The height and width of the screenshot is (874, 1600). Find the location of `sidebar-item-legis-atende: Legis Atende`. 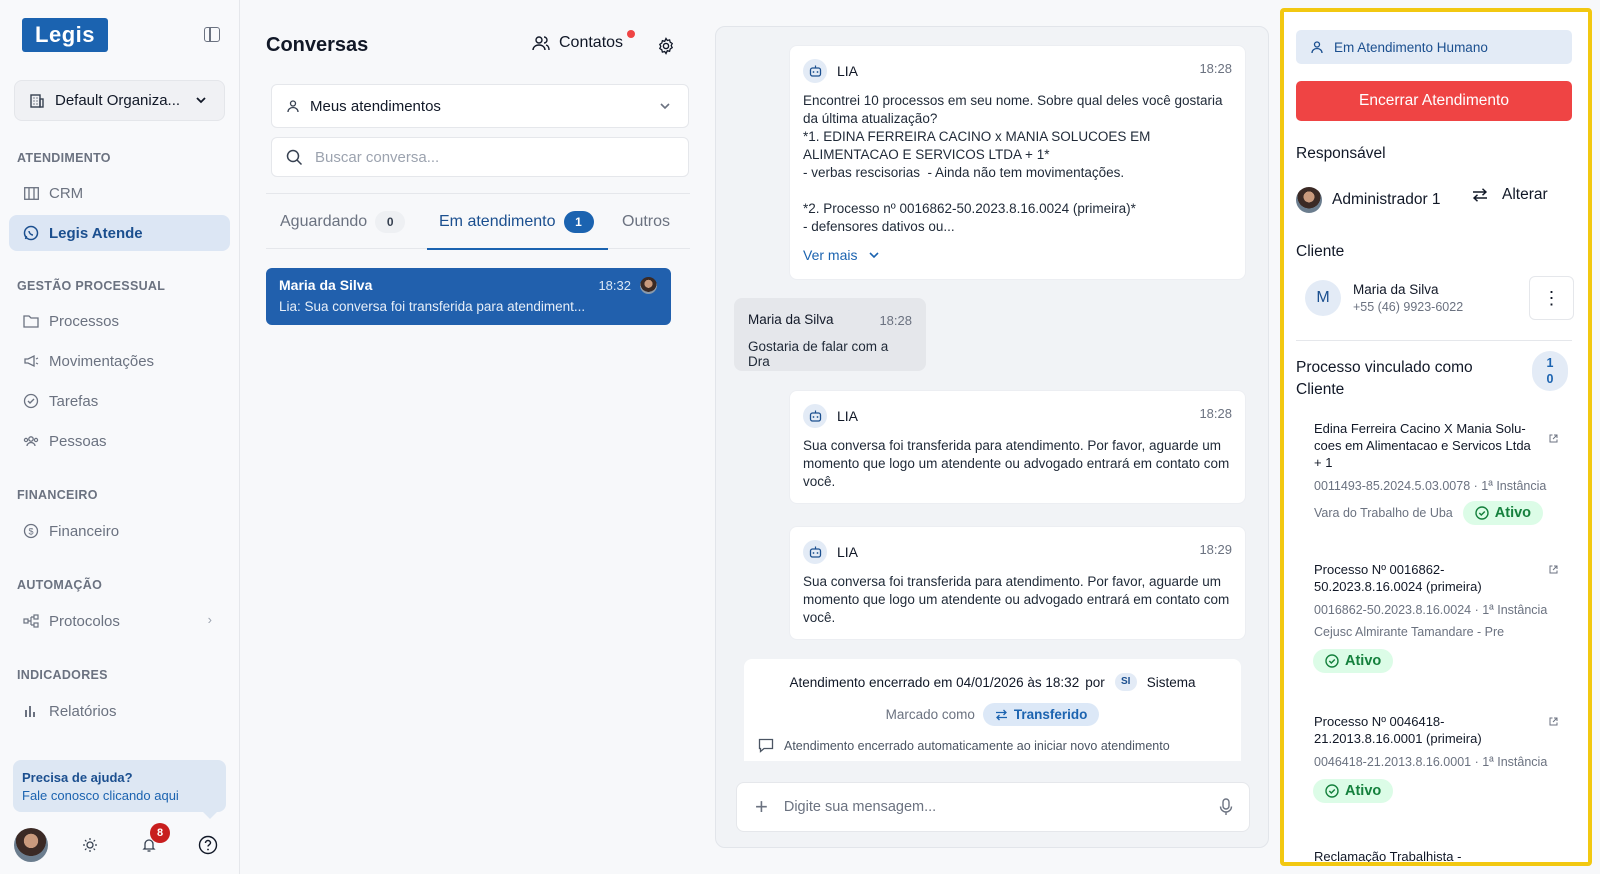

sidebar-item-legis-atende: Legis Atende is located at coordinates (119, 233).